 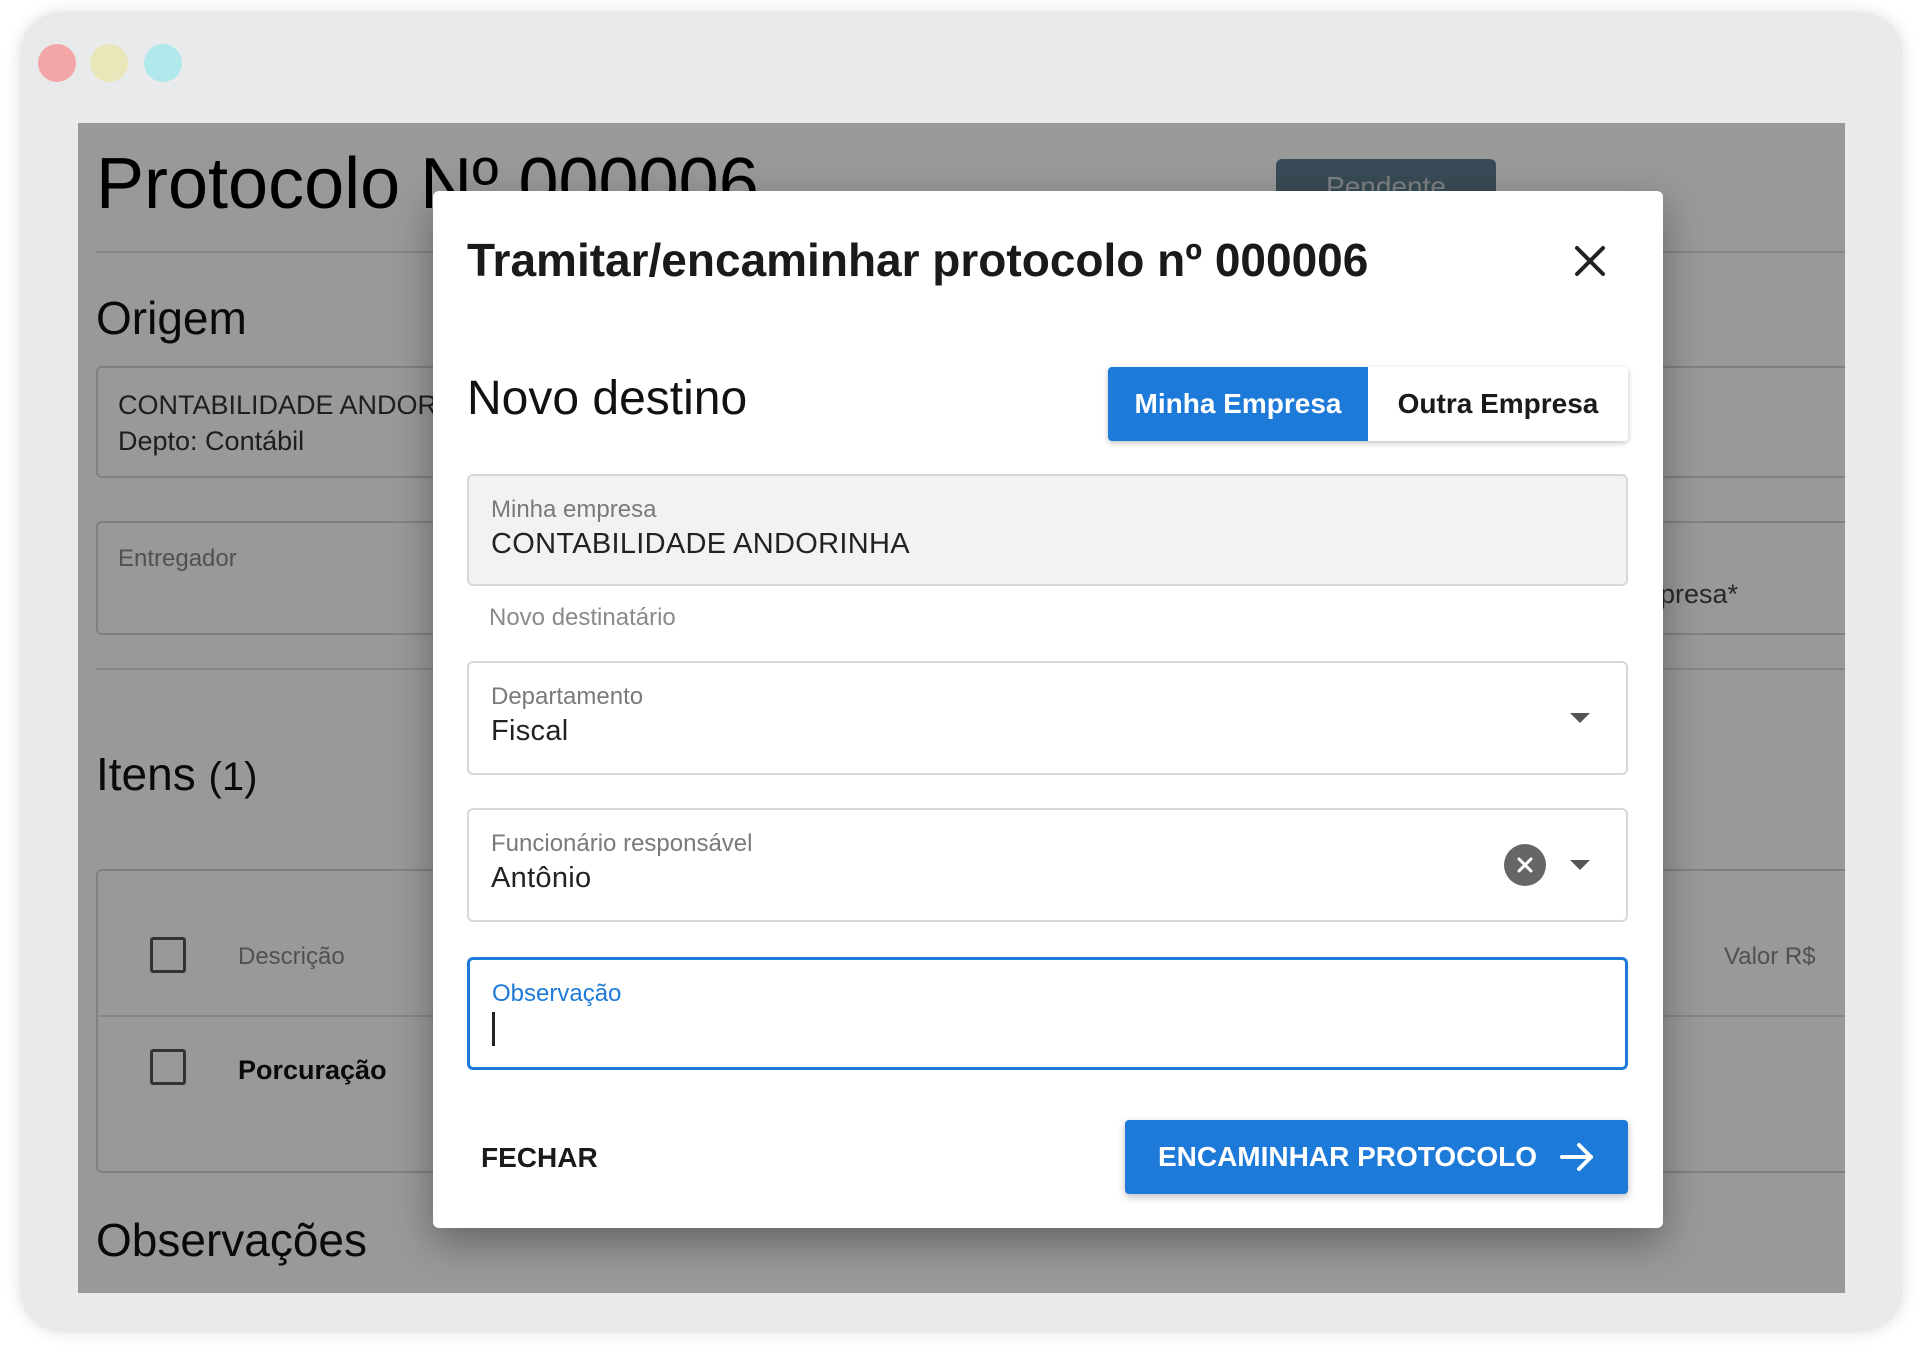 I want to click on departamento-label: Departamento, so click(x=567, y=696).